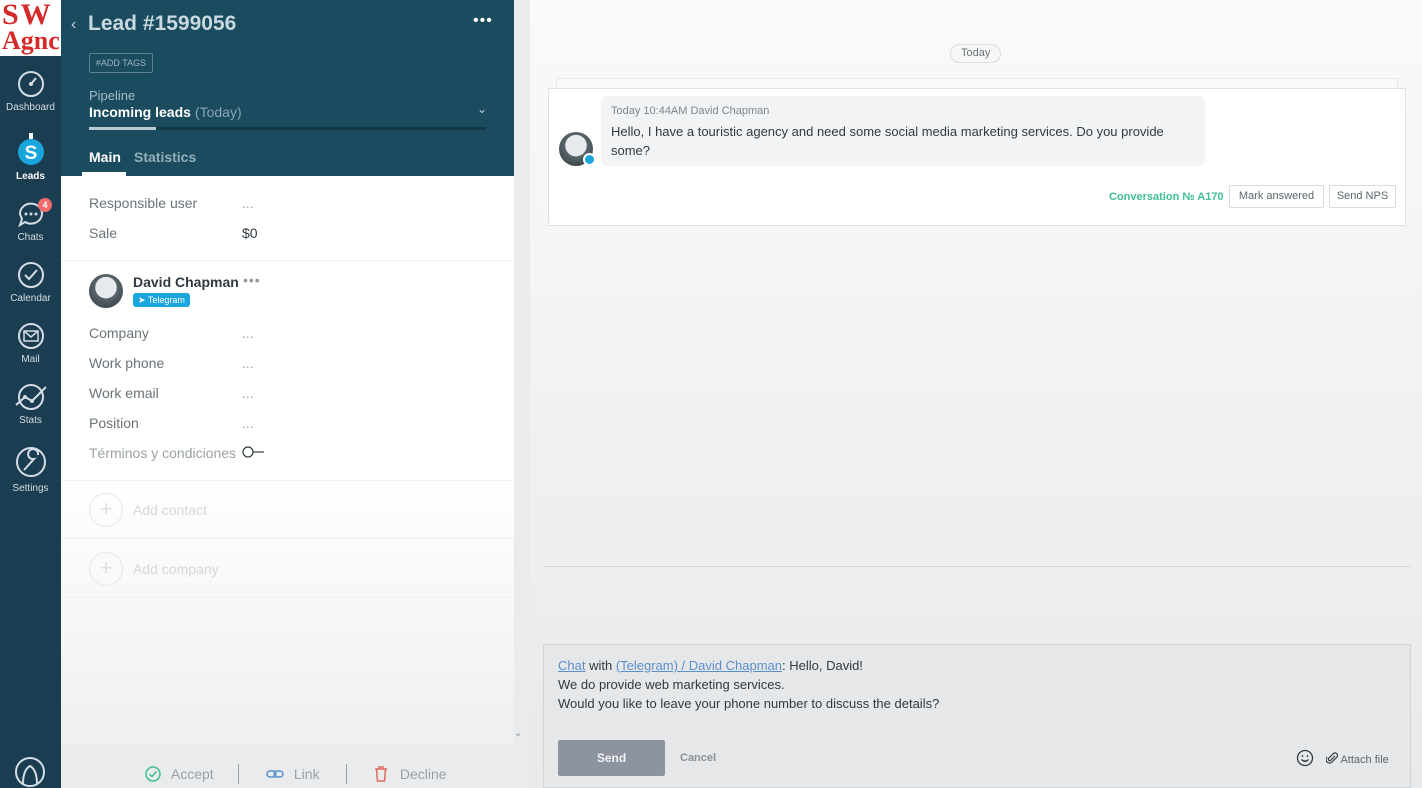 The width and height of the screenshot is (1422, 788). Describe the element at coordinates (121, 63) in the screenshot. I see `add-tags-button: #ADD TAGS` at that location.